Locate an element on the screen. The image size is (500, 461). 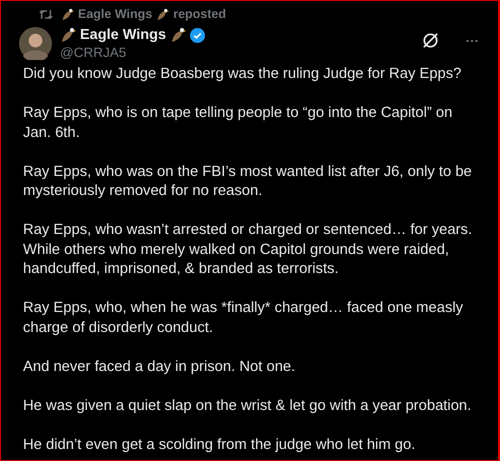
post-paragraph: Did you know Judge Boasberg was the ruling Judge for Ray Epps? is located at coordinates (242, 74).